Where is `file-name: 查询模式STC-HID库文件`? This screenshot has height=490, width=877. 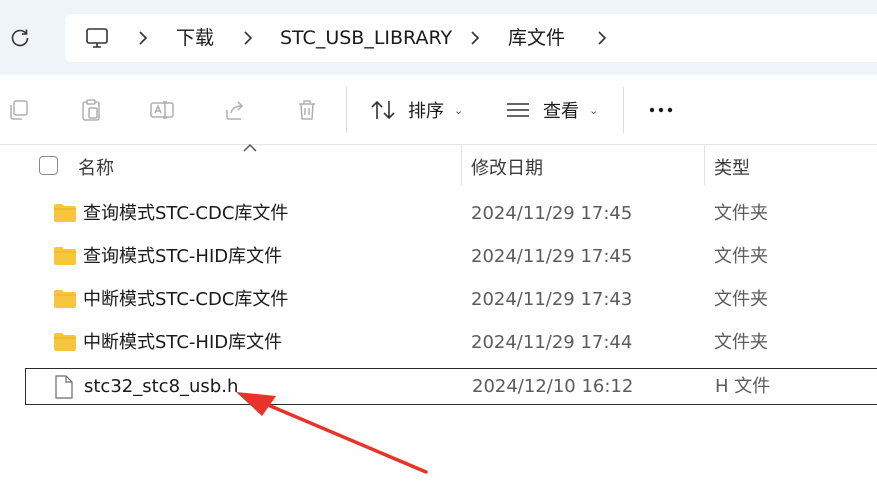 file-name: 查询模式STC-HID库文件 is located at coordinates (183, 256).